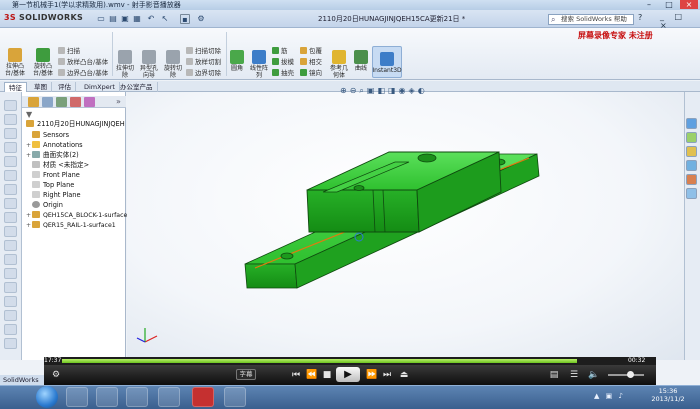 This screenshot has height=409, width=700. I want to click on solidworks-taskbar-icon, so click(203, 397).